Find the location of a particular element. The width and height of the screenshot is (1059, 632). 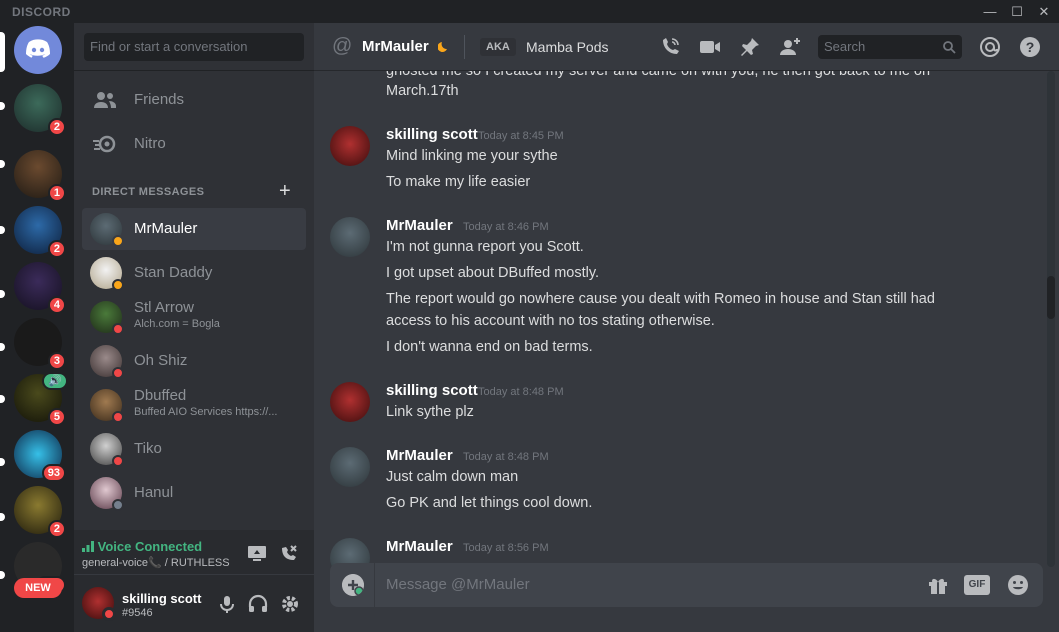

dm-item-mrmauler: MrMauler is located at coordinates (194, 229).